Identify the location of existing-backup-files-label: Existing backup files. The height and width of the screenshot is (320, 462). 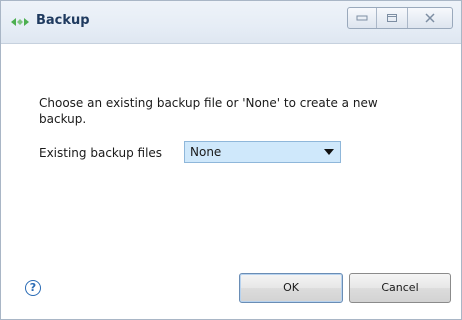
(101, 153).